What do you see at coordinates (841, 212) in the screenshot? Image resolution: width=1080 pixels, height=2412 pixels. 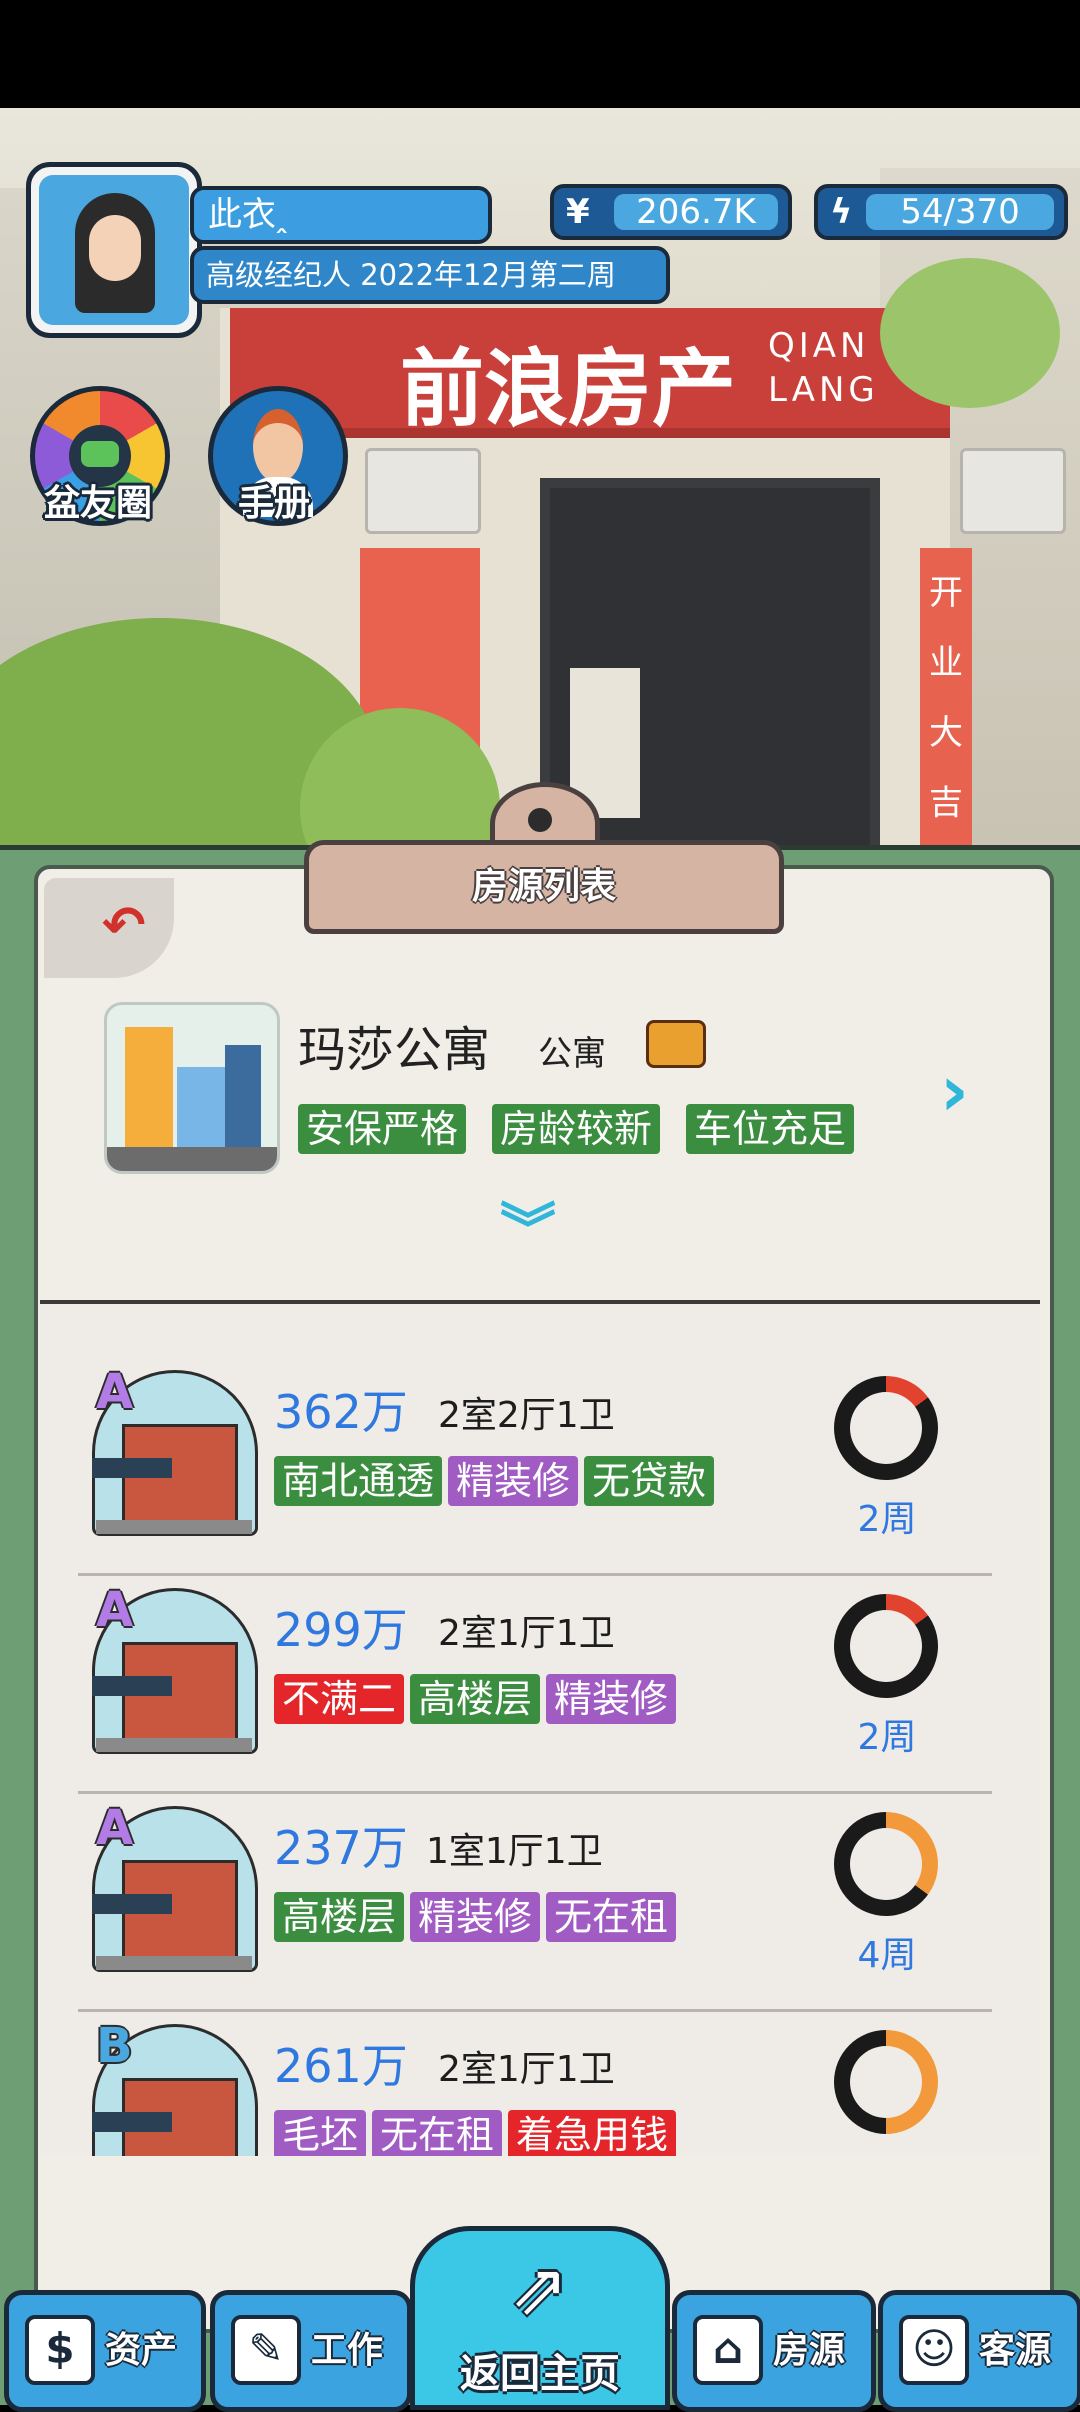 I see `lightning-bolt-icon: ϟ` at bounding box center [841, 212].